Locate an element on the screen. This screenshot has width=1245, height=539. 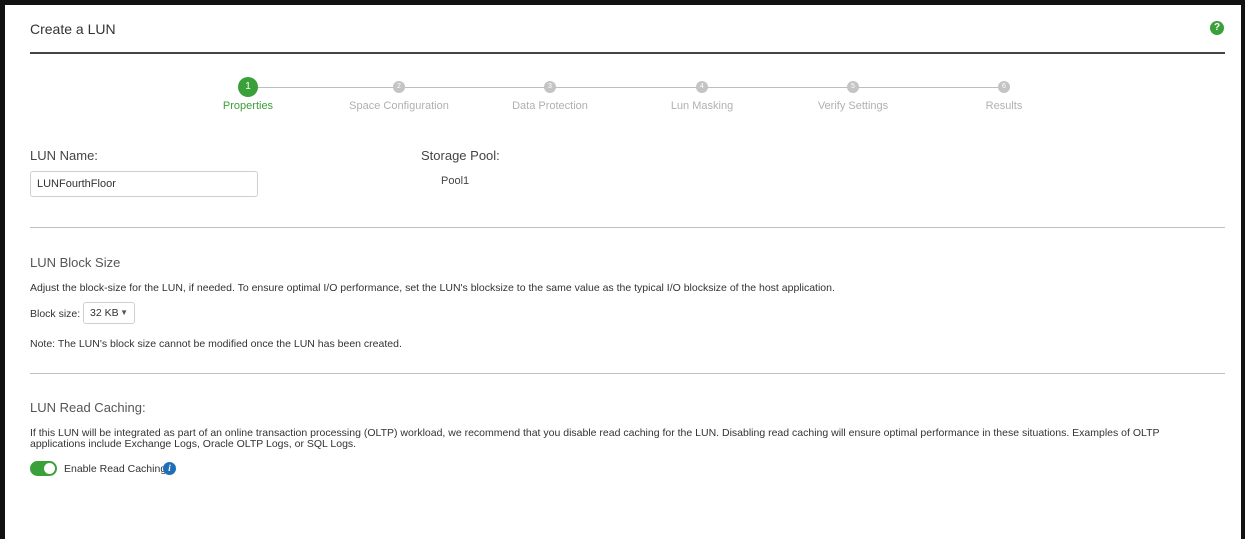
step-number: 6 is located at coordinates (1004, 87).